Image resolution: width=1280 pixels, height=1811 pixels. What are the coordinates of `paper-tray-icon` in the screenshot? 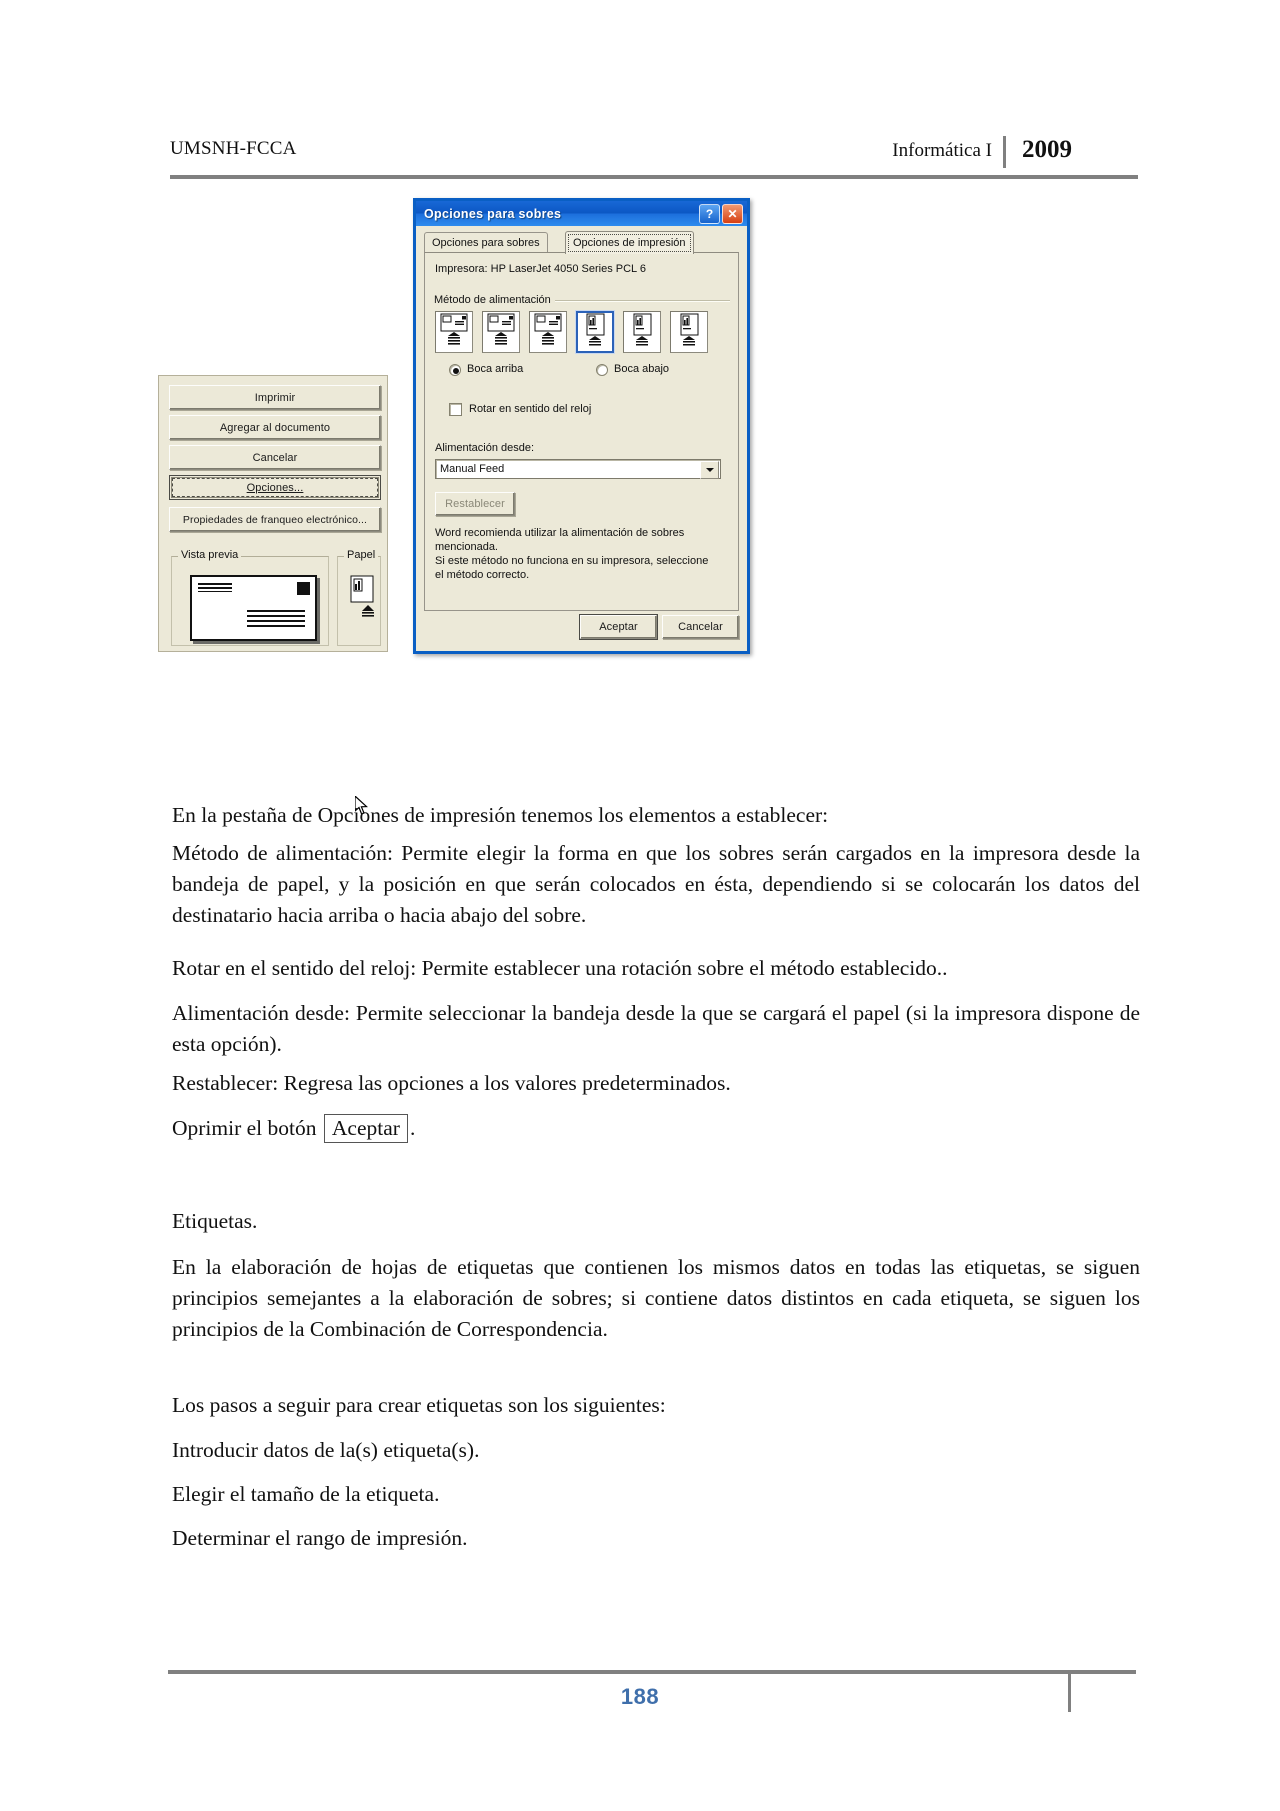 It's located at (362, 597).